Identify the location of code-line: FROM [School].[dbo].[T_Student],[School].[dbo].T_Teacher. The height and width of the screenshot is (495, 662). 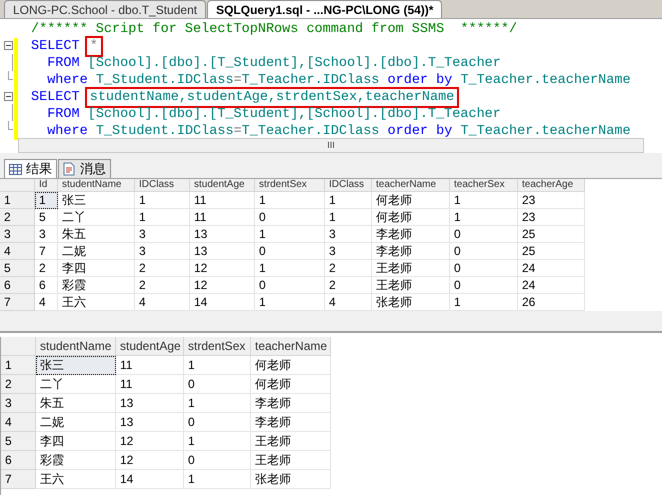
(274, 114).